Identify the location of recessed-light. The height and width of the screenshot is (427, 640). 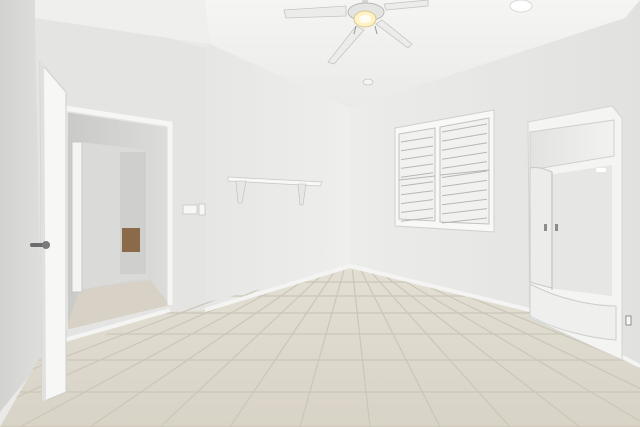
(521, 6).